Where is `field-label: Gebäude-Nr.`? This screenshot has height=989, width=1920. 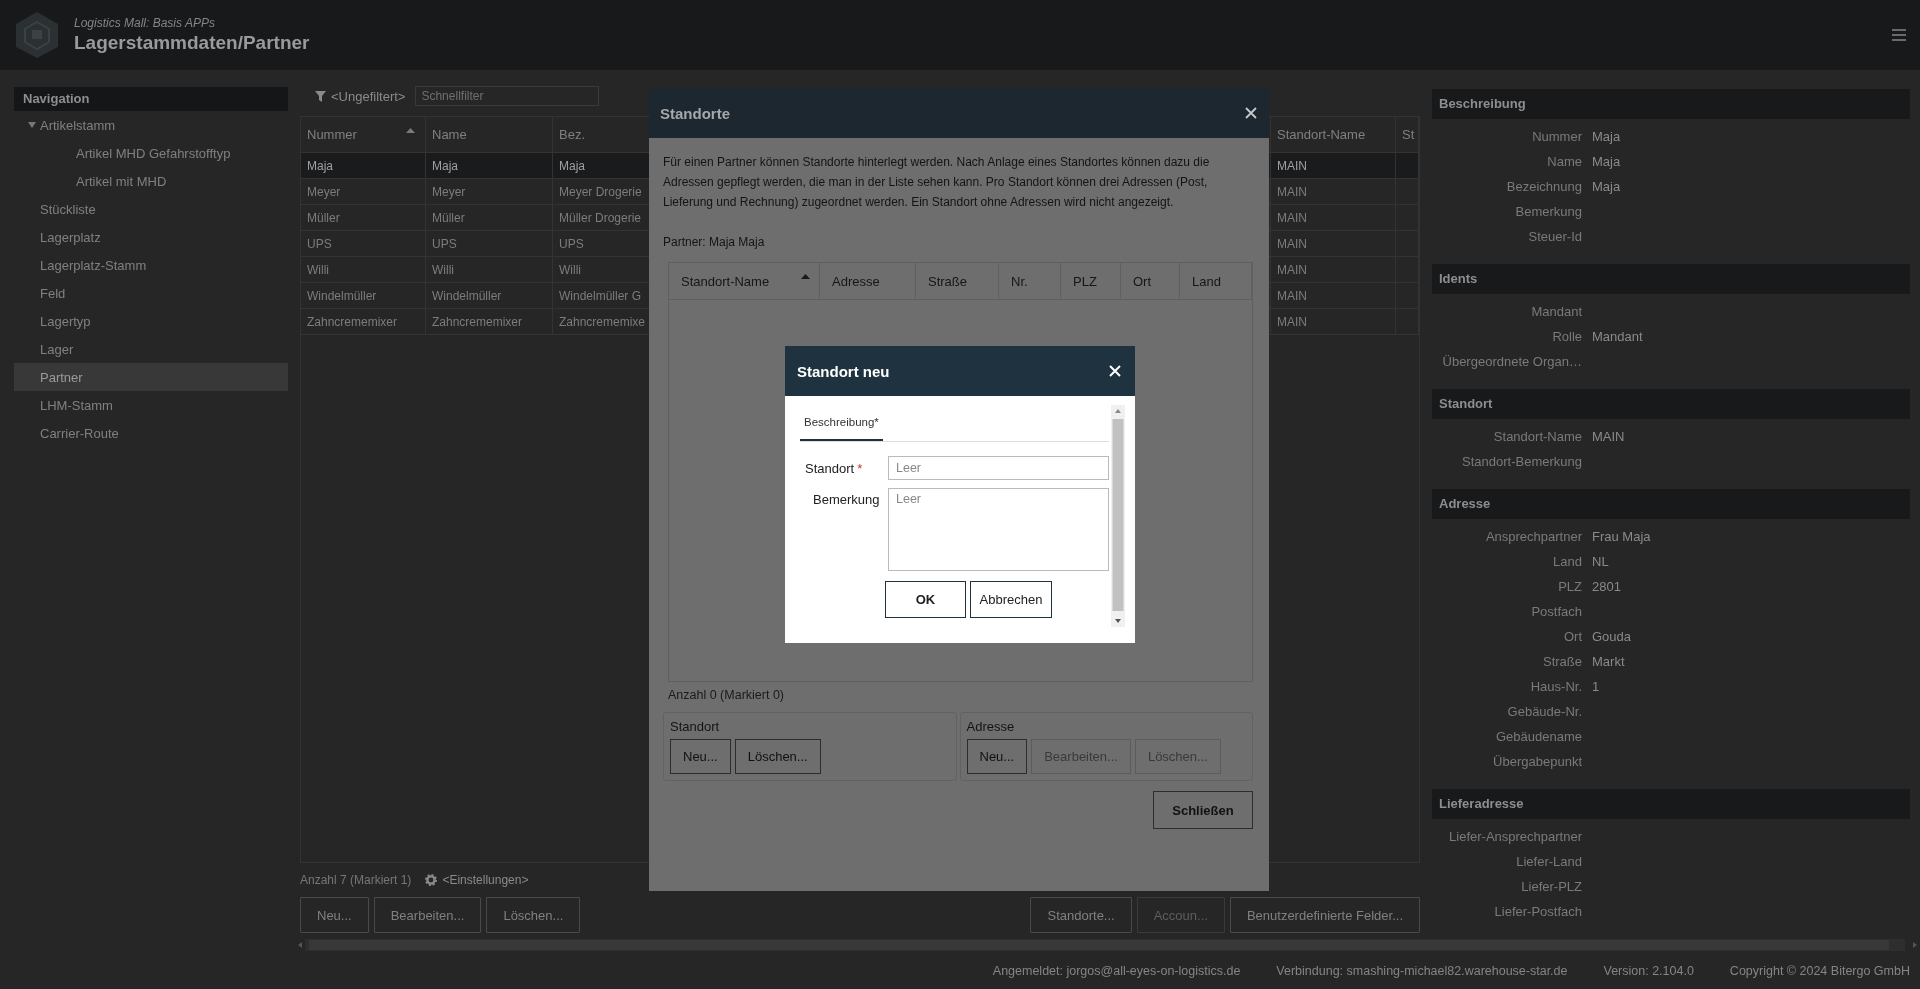 field-label: Gebäude-Nr. is located at coordinates (1544, 711).